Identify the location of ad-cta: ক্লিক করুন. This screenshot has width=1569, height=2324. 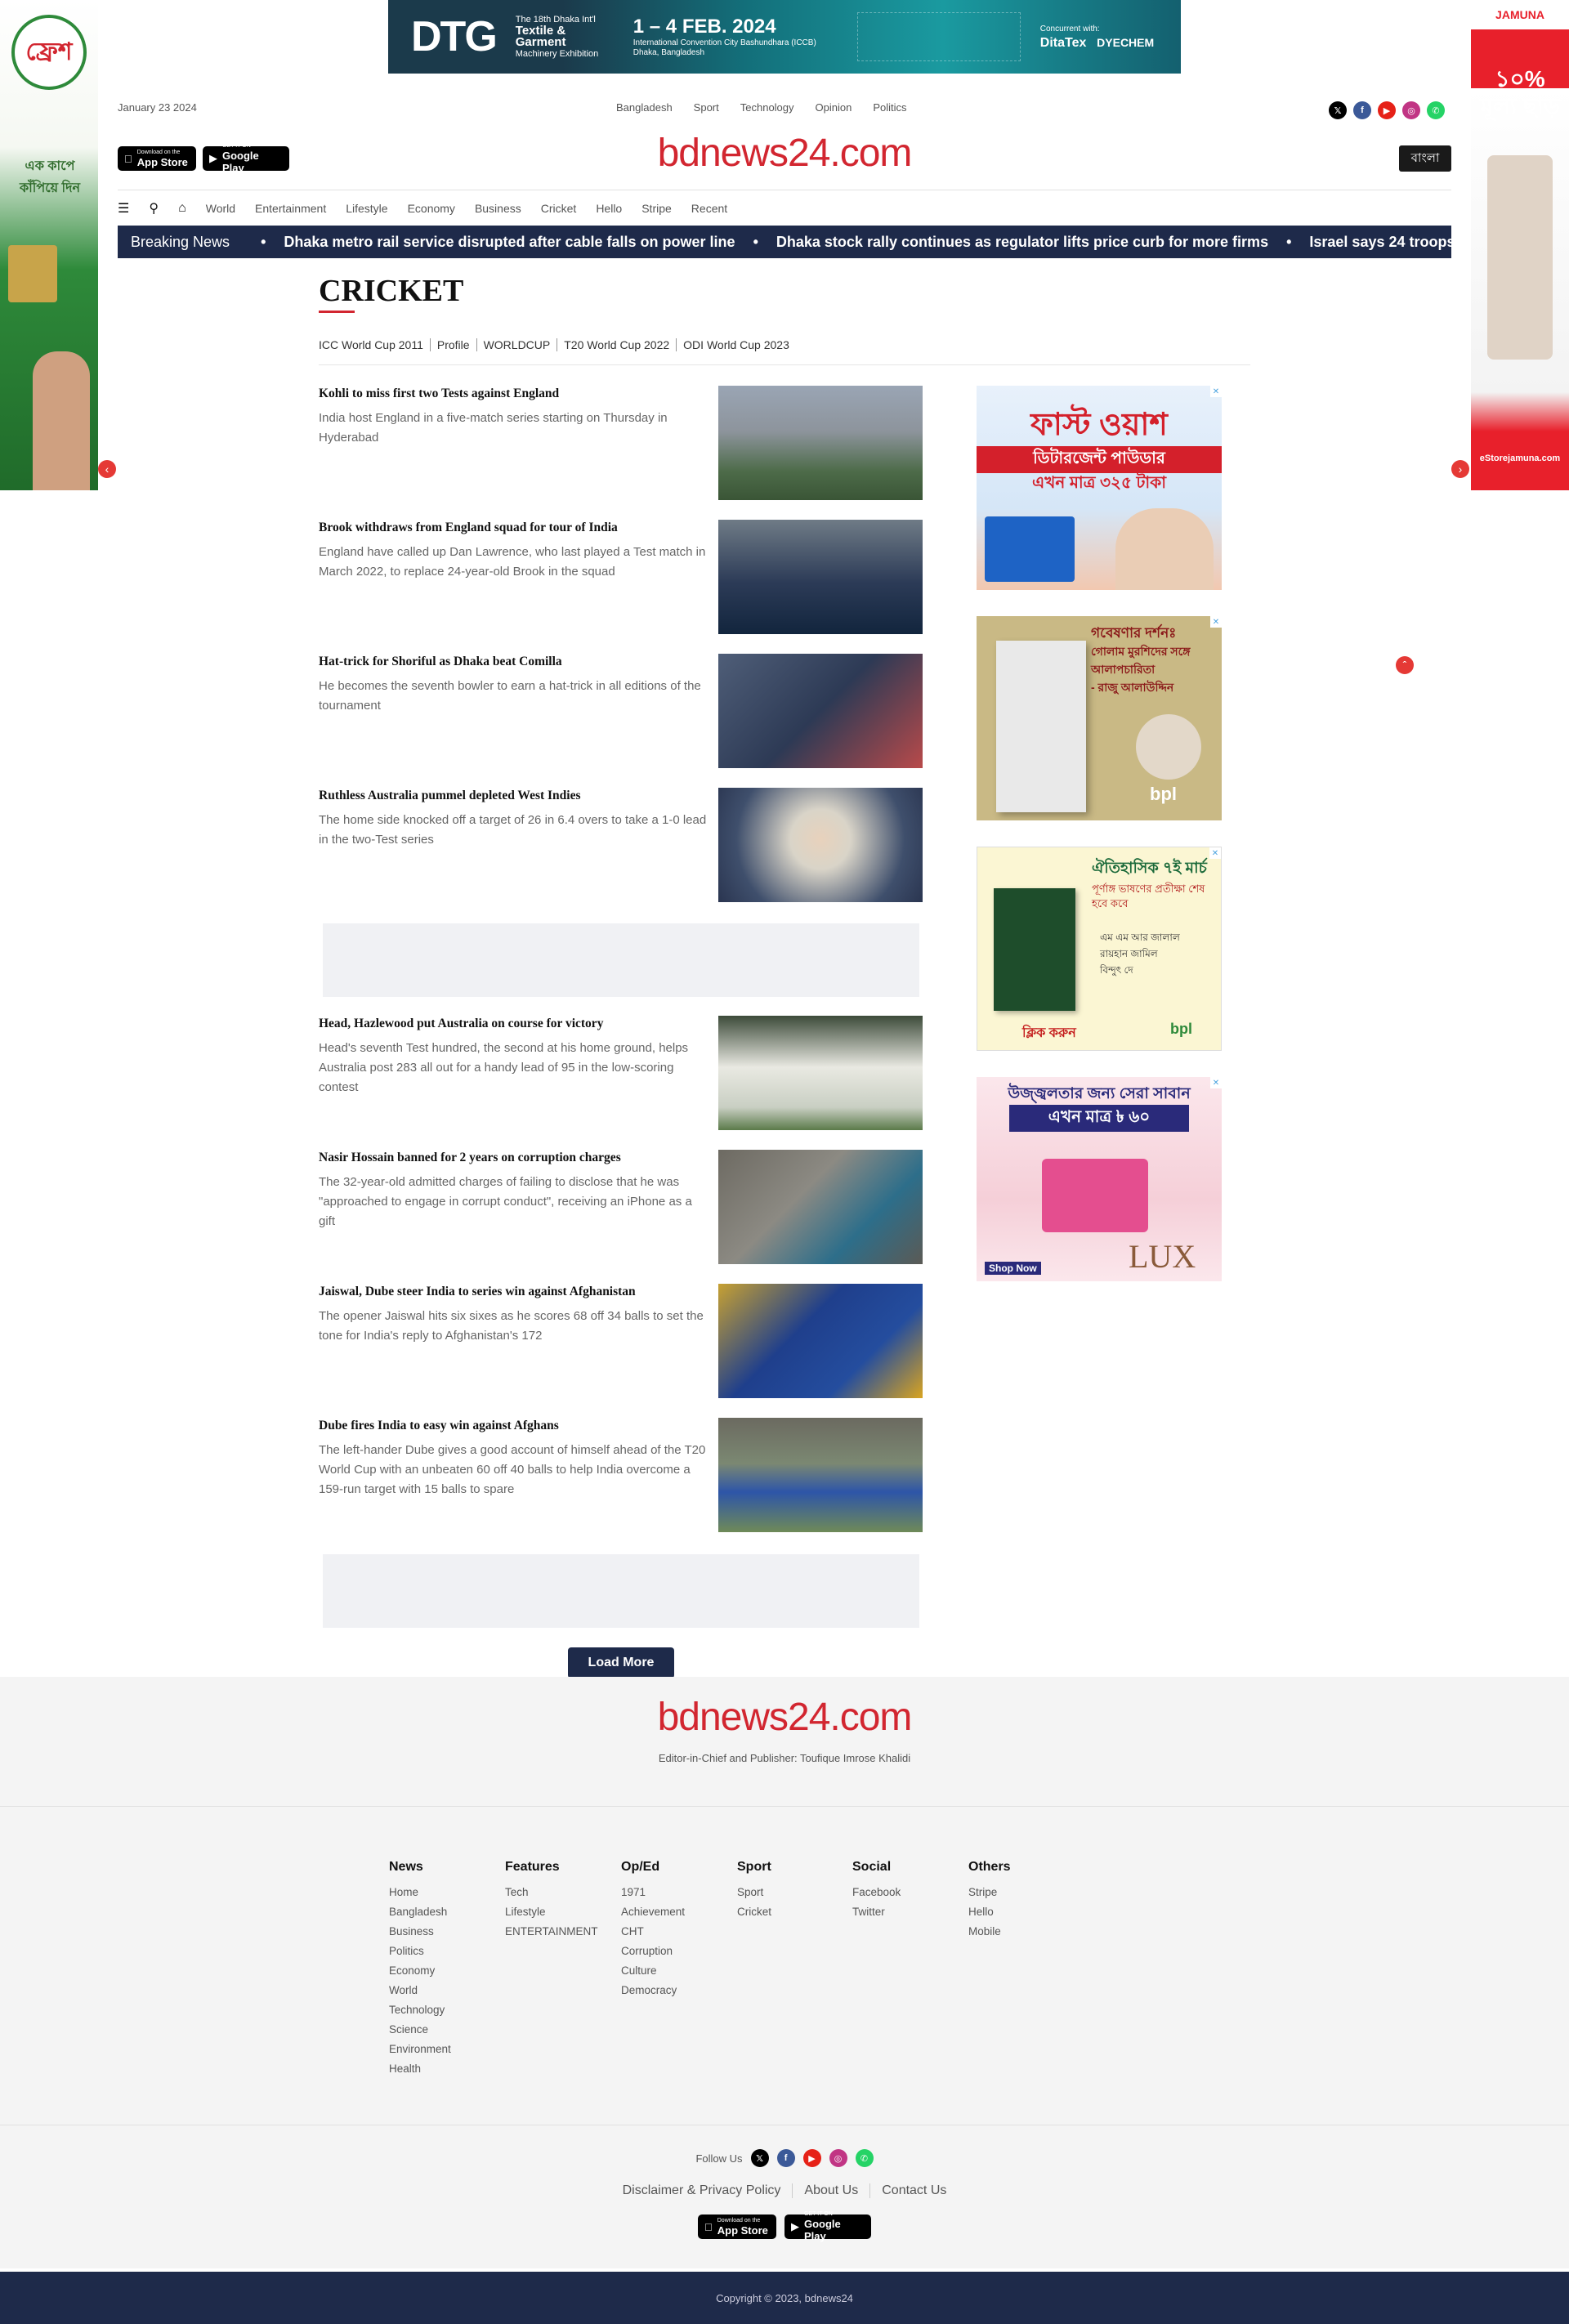
(1049, 1033).